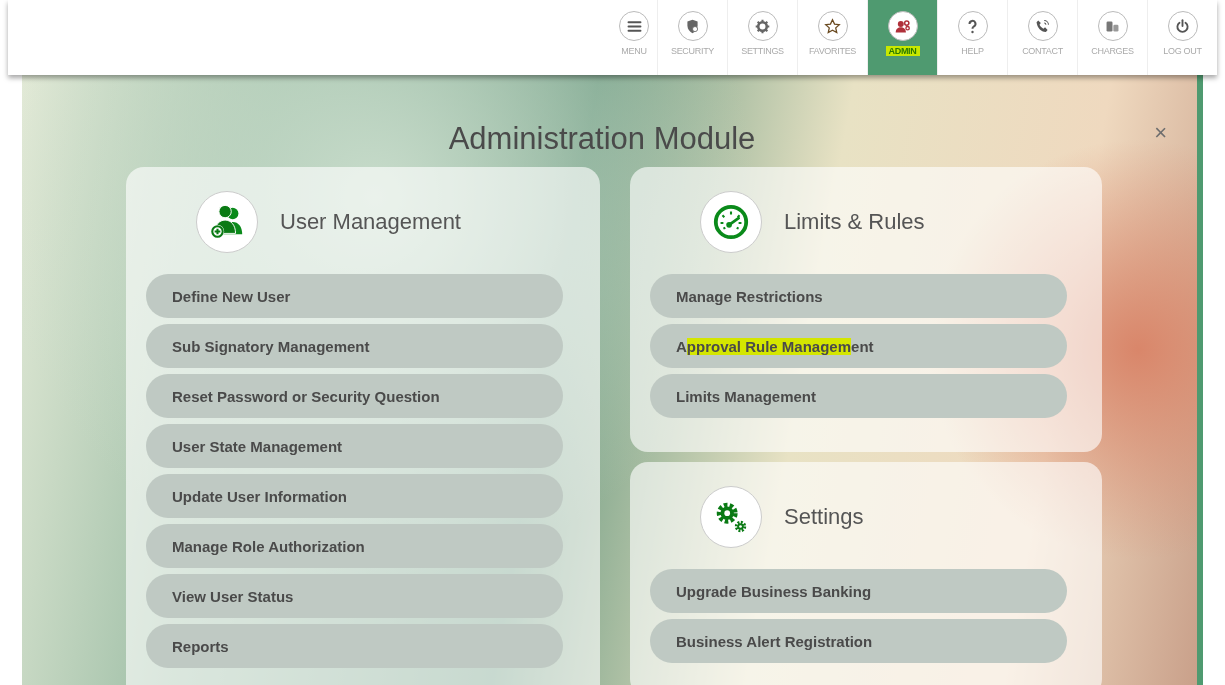  What do you see at coordinates (354, 596) in the screenshot?
I see `menu-item: View User Status` at bounding box center [354, 596].